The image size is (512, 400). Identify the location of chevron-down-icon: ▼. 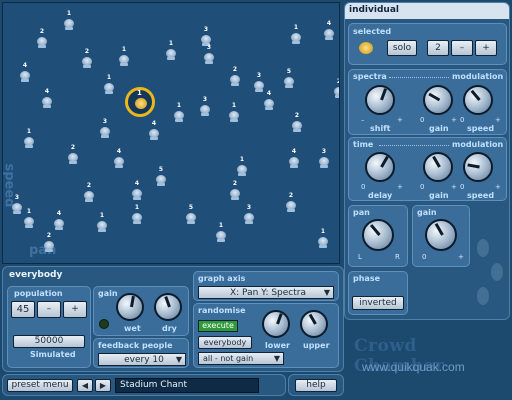
(178, 359).